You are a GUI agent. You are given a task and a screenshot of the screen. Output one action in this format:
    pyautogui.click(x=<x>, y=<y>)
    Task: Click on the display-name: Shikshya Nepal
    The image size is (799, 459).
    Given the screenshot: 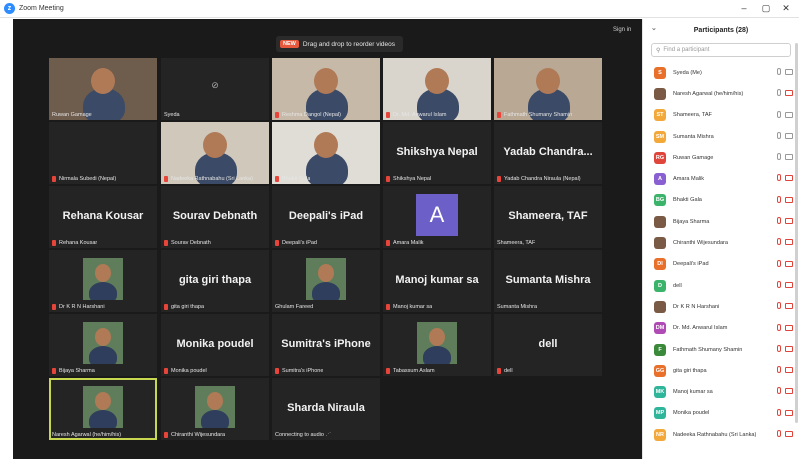 What is the action you would take?
    pyautogui.click(x=437, y=152)
    